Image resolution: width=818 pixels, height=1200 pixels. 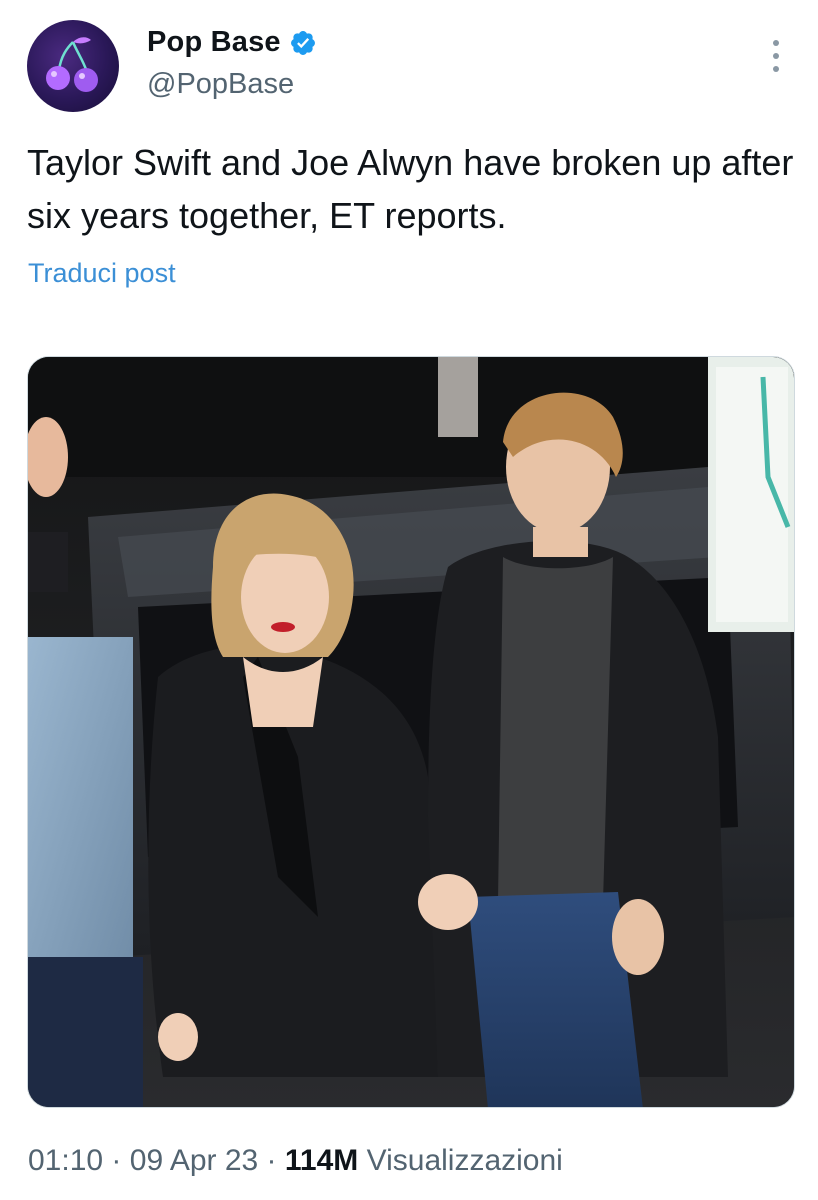 What do you see at coordinates (321, 1160) in the screenshot?
I see `views-count: 114M` at bounding box center [321, 1160].